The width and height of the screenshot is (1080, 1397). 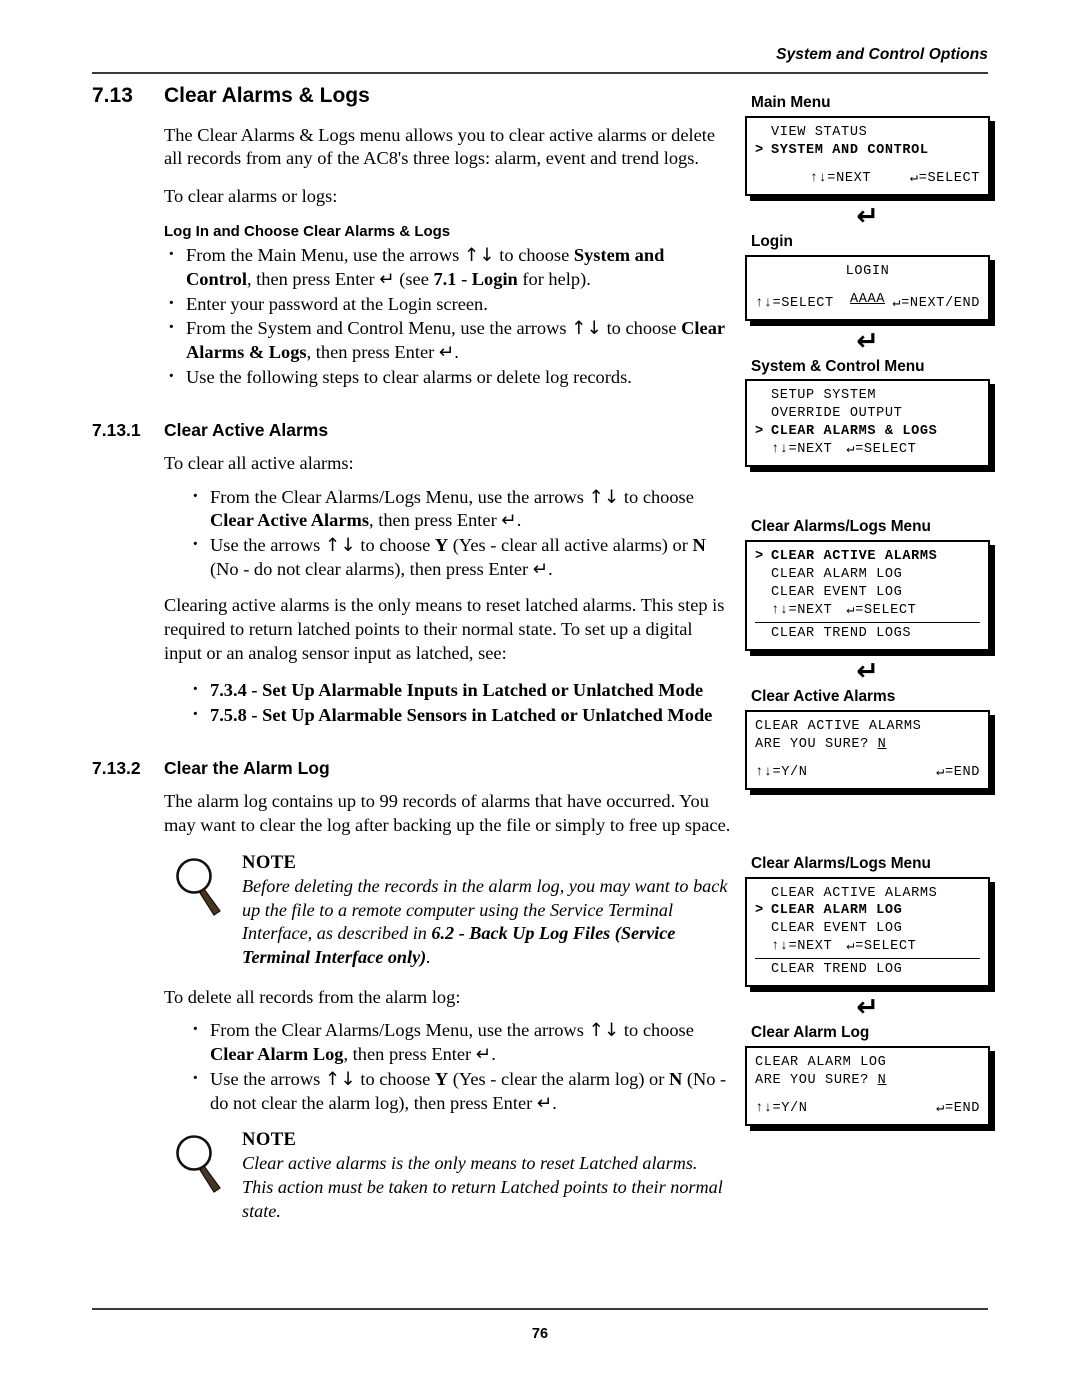 What do you see at coordinates (772, 241) in the screenshot?
I see `lcd-label-login: Login` at bounding box center [772, 241].